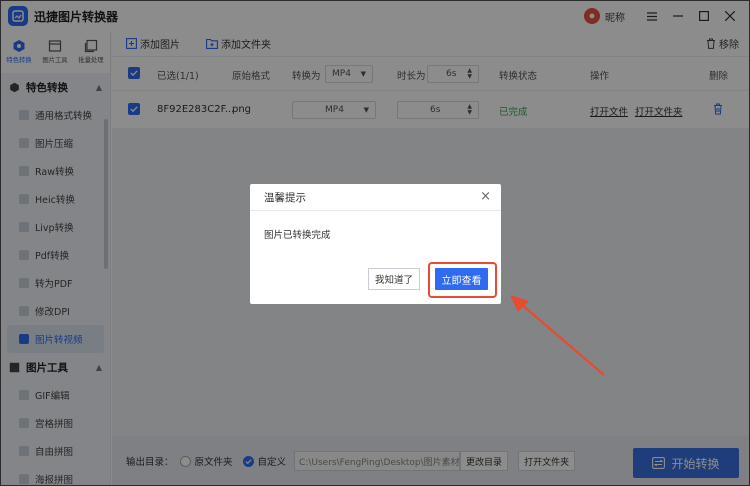  What do you see at coordinates (557, 335) in the screenshot?
I see `annotation-arrow-icon` at bounding box center [557, 335].